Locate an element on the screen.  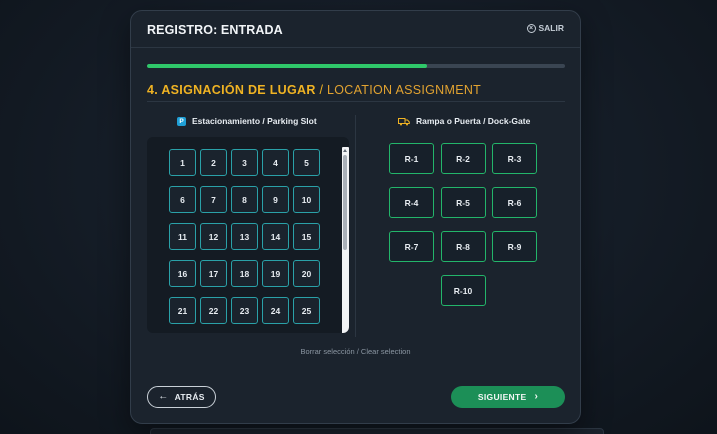
next-button: SIGUIENTE › is located at coordinates (508, 397).